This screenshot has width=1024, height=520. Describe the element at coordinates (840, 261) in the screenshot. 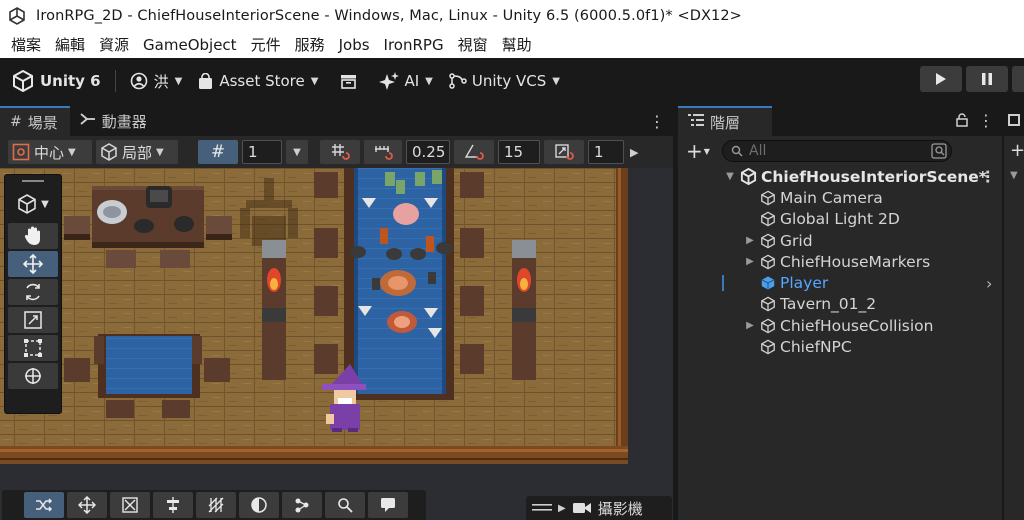

I see `tree-item-chiefhouse-markers: ▶ ChiefHouseMarkers` at that location.